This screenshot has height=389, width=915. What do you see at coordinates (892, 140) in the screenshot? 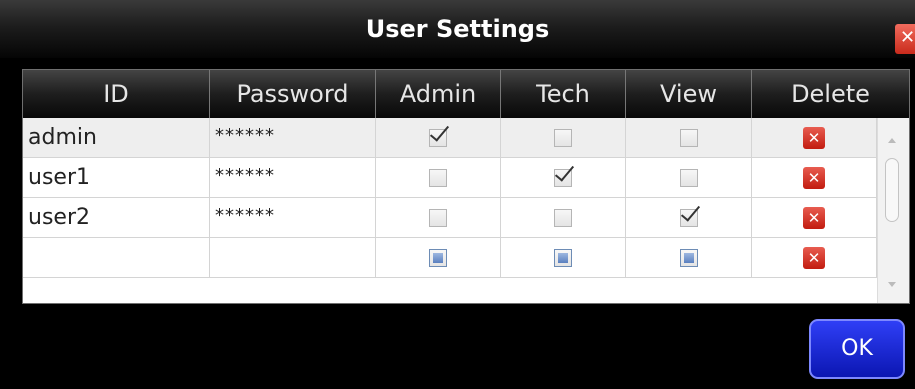
I see `scroll-up-icon` at bounding box center [892, 140].